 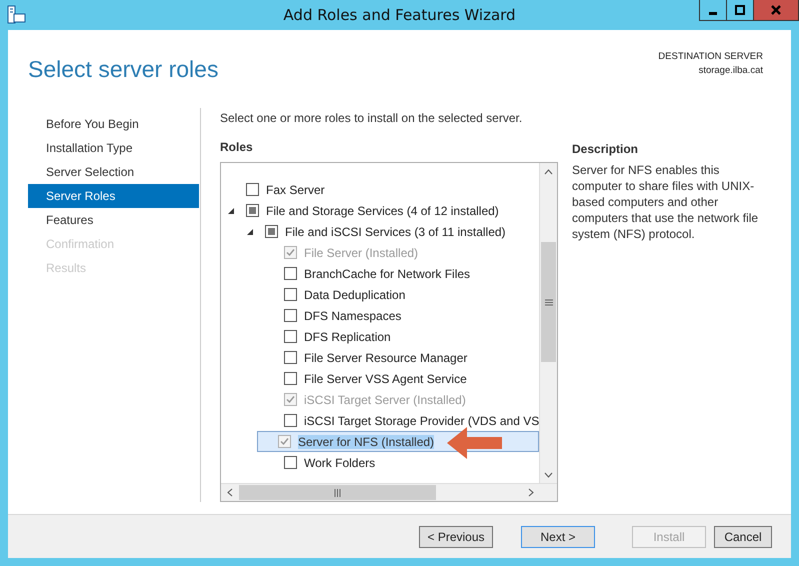 I want to click on role-item: Fax Server, so click(x=380, y=189).